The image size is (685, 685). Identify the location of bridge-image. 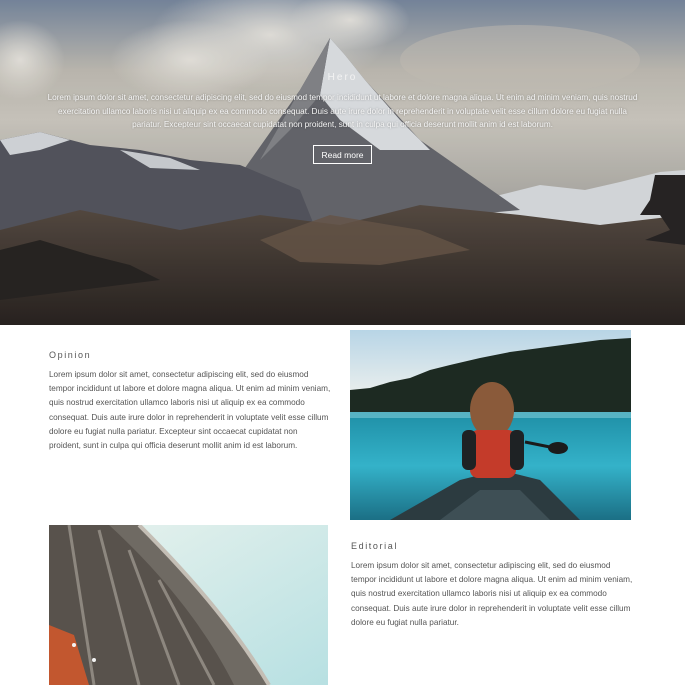
(188, 605).